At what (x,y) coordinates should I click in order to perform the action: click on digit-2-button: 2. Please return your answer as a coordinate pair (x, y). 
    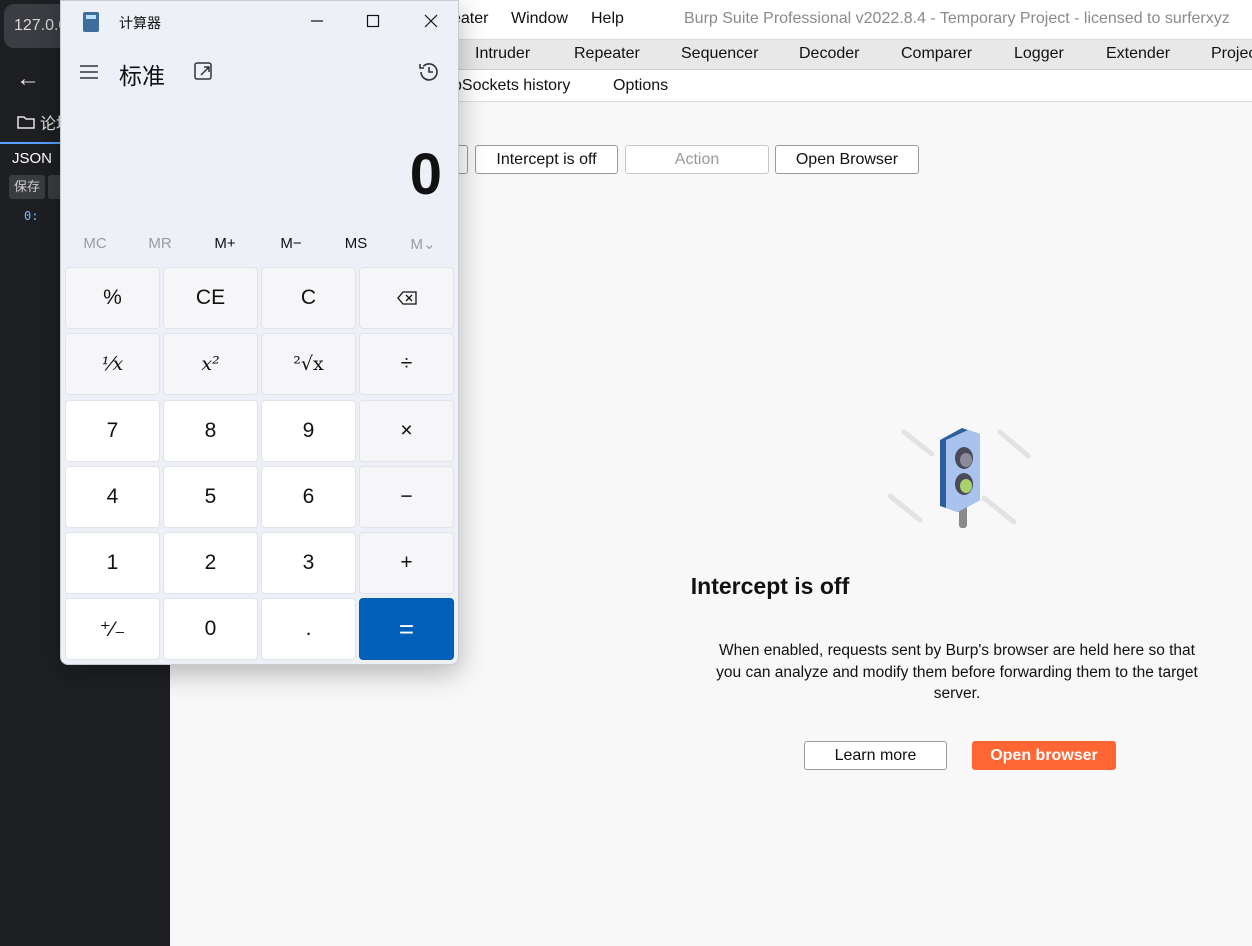
    Looking at the image, I should click on (210, 563).